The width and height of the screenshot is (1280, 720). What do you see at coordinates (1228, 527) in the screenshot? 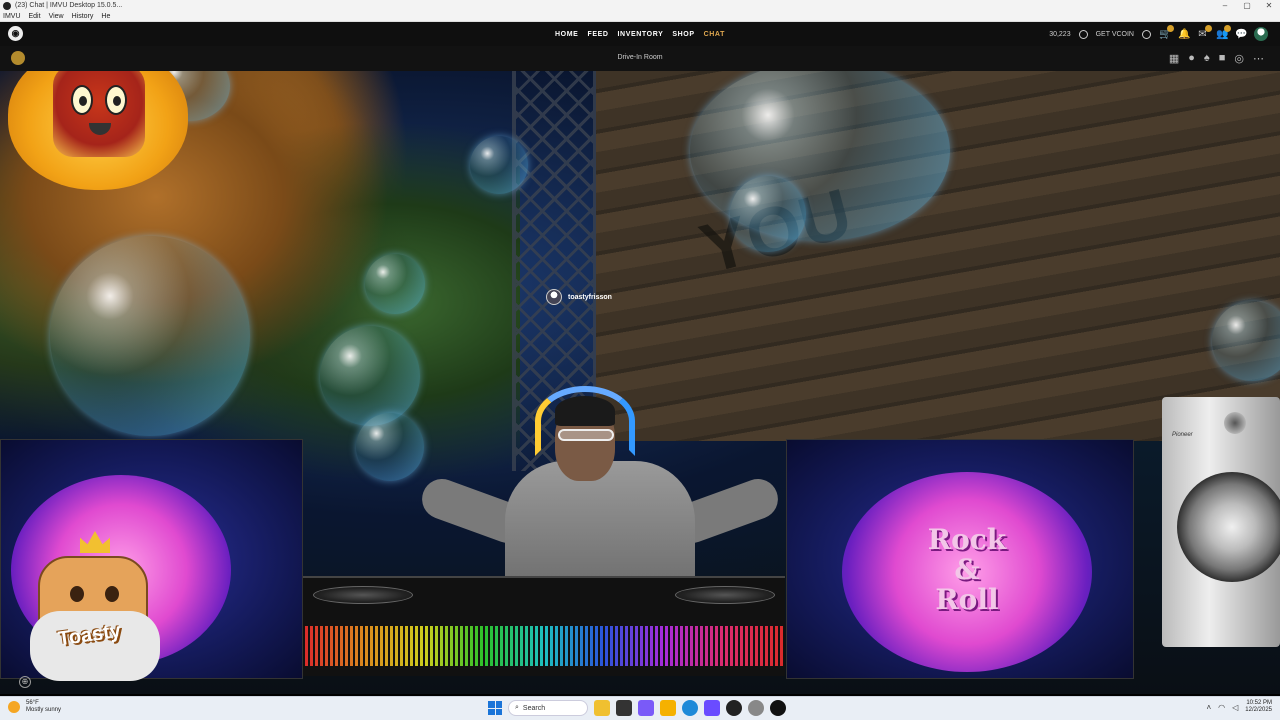
I see `speaker-woofer` at bounding box center [1228, 527].